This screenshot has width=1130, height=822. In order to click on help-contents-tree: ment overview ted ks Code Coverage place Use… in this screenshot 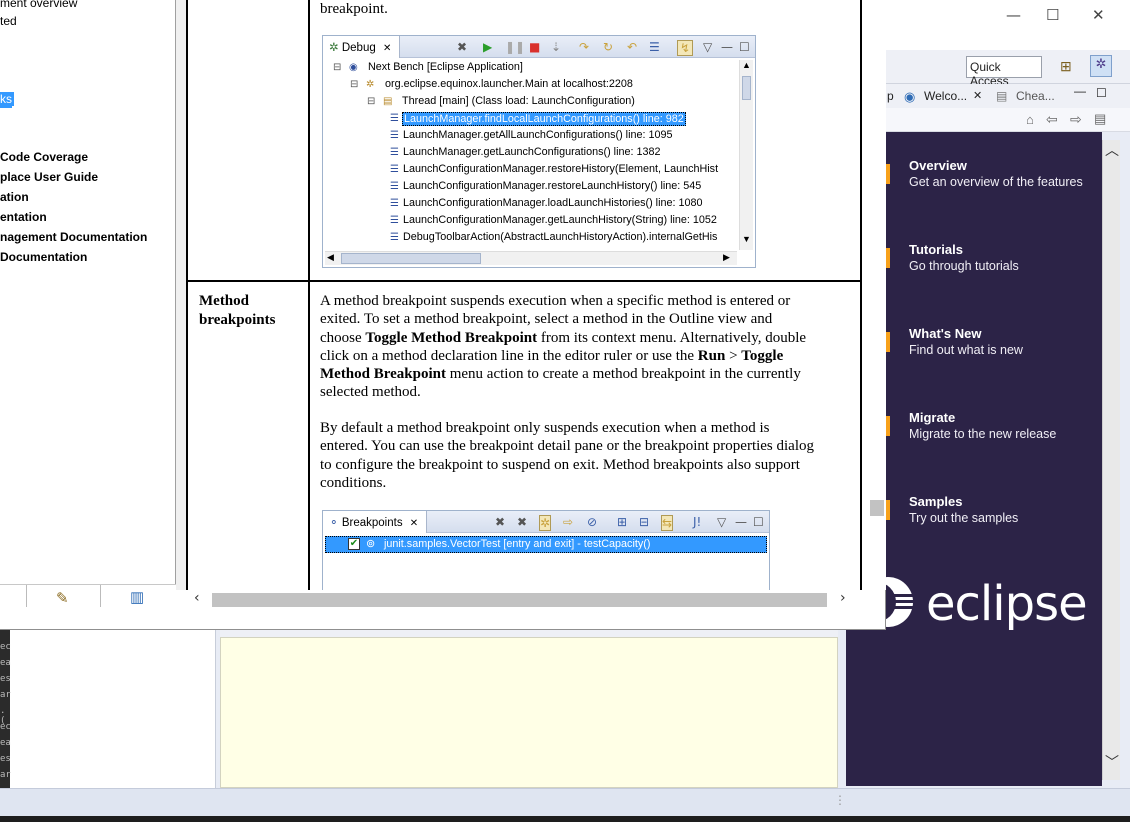, I will do `click(88, 295)`.